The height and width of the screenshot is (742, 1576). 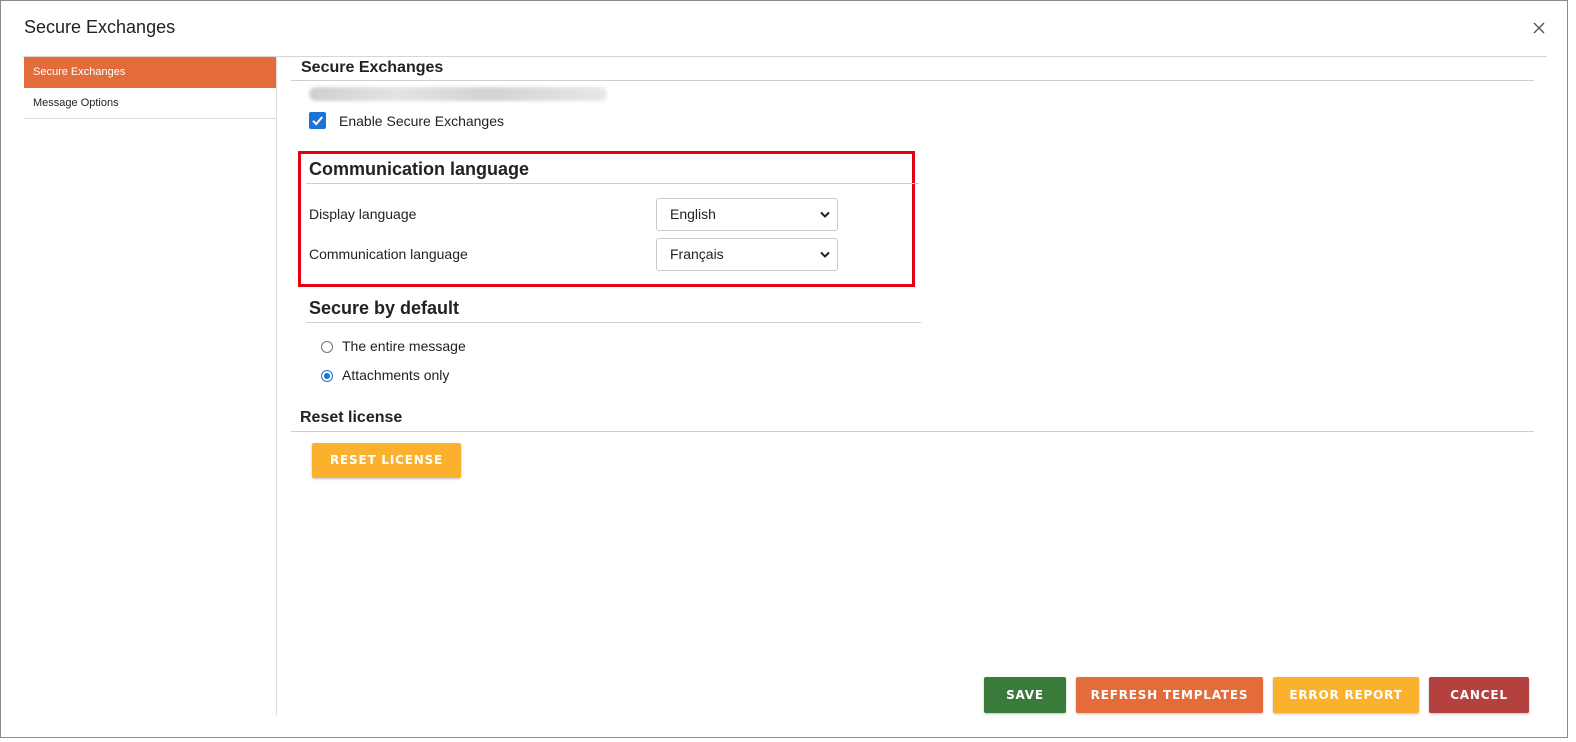 What do you see at coordinates (912, 431) in the screenshot?
I see `reset-divider` at bounding box center [912, 431].